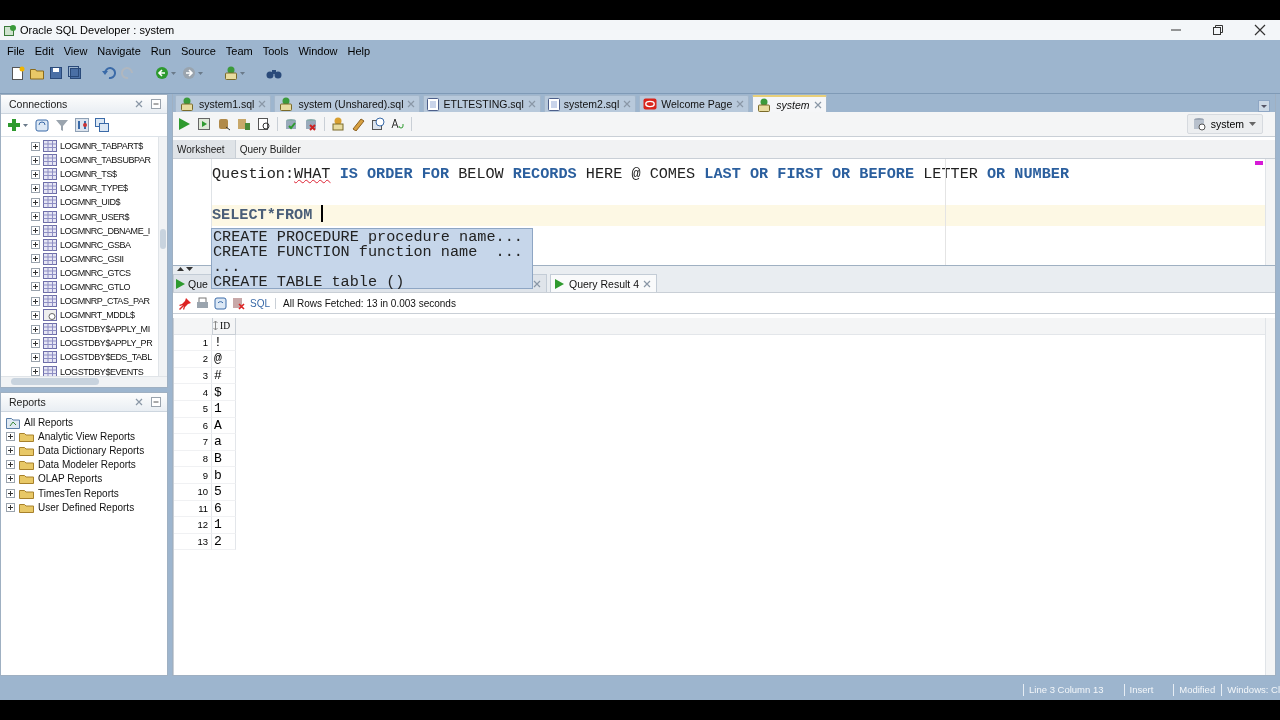 This screenshot has width=1280, height=720. Describe the element at coordinates (482, 103) in the screenshot. I see `editor-tab: ETLTESTING.sql` at that location.